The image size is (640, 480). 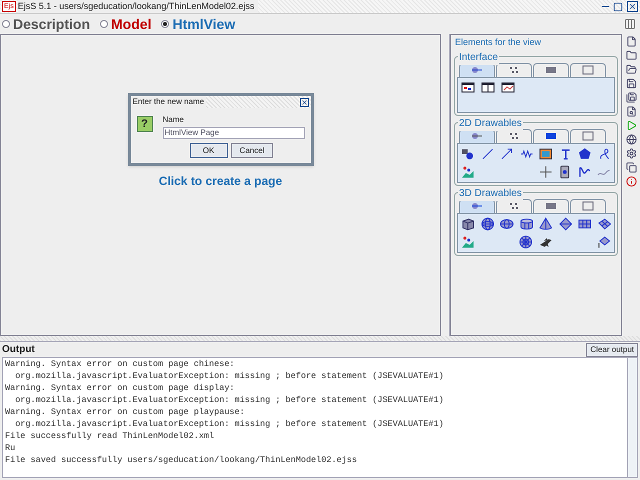 What do you see at coordinates (125, 412) in the screenshot?
I see `log-line: Warning. Syntax error on custom page playpause:` at bounding box center [125, 412].